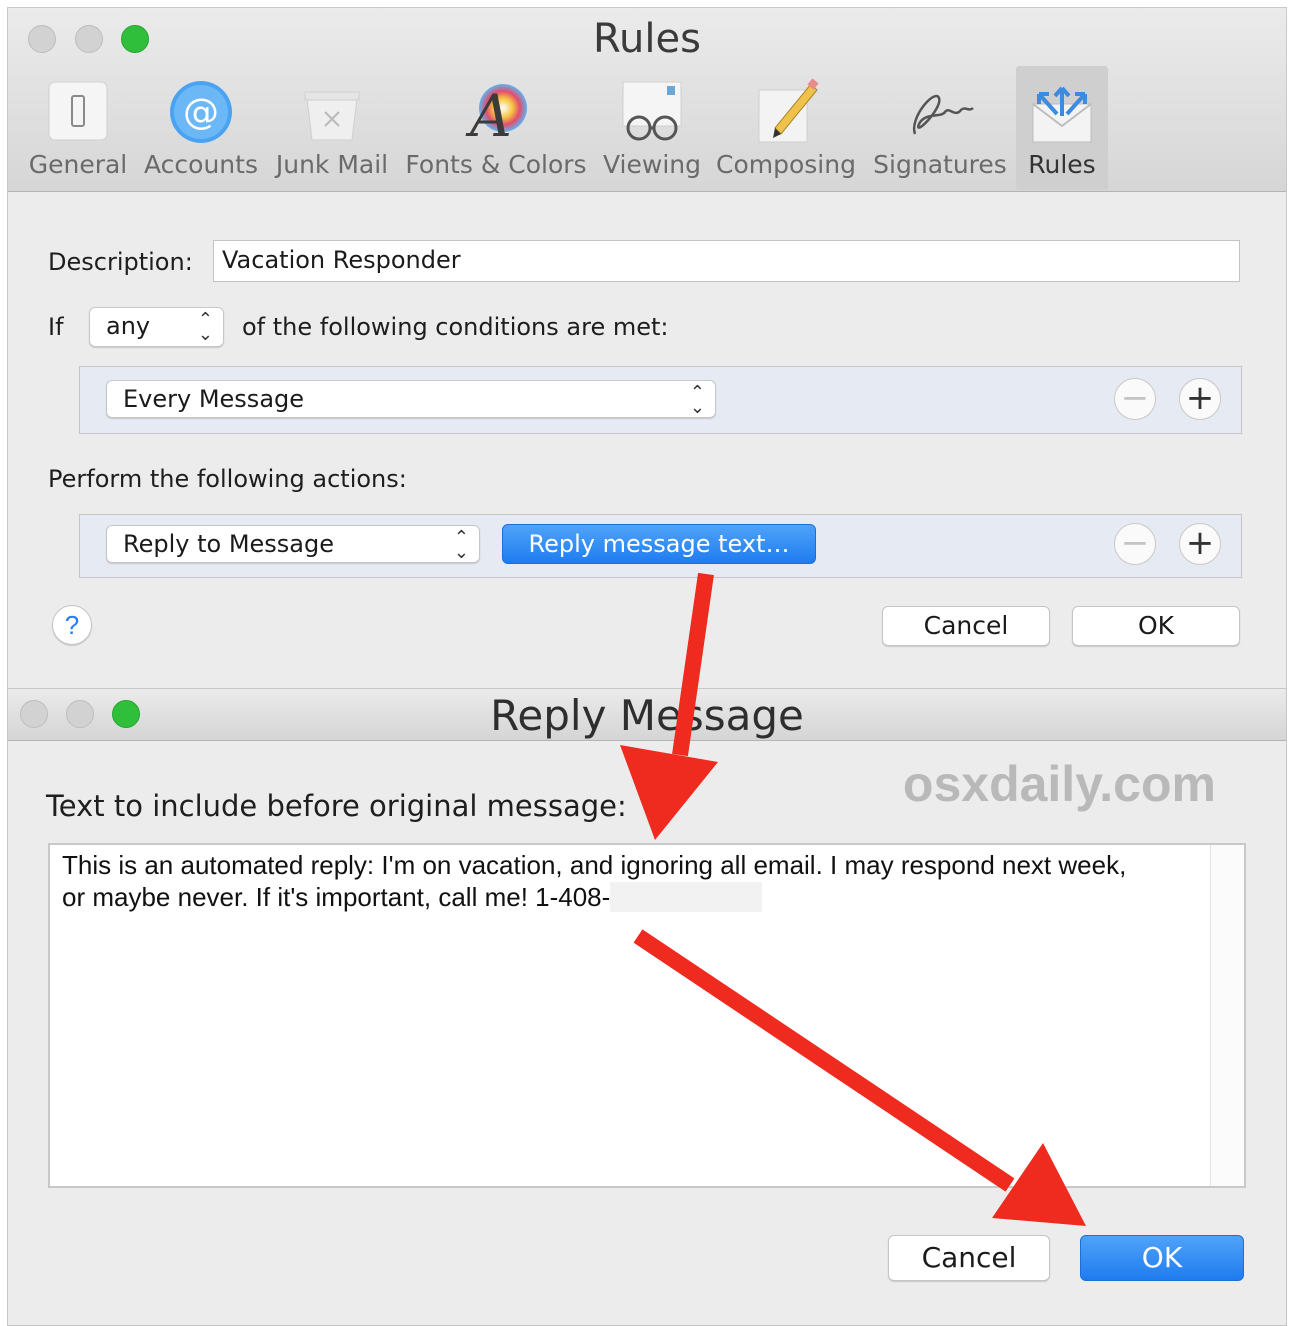  I want to click on reply-ok-button: OK, so click(1162, 1258).